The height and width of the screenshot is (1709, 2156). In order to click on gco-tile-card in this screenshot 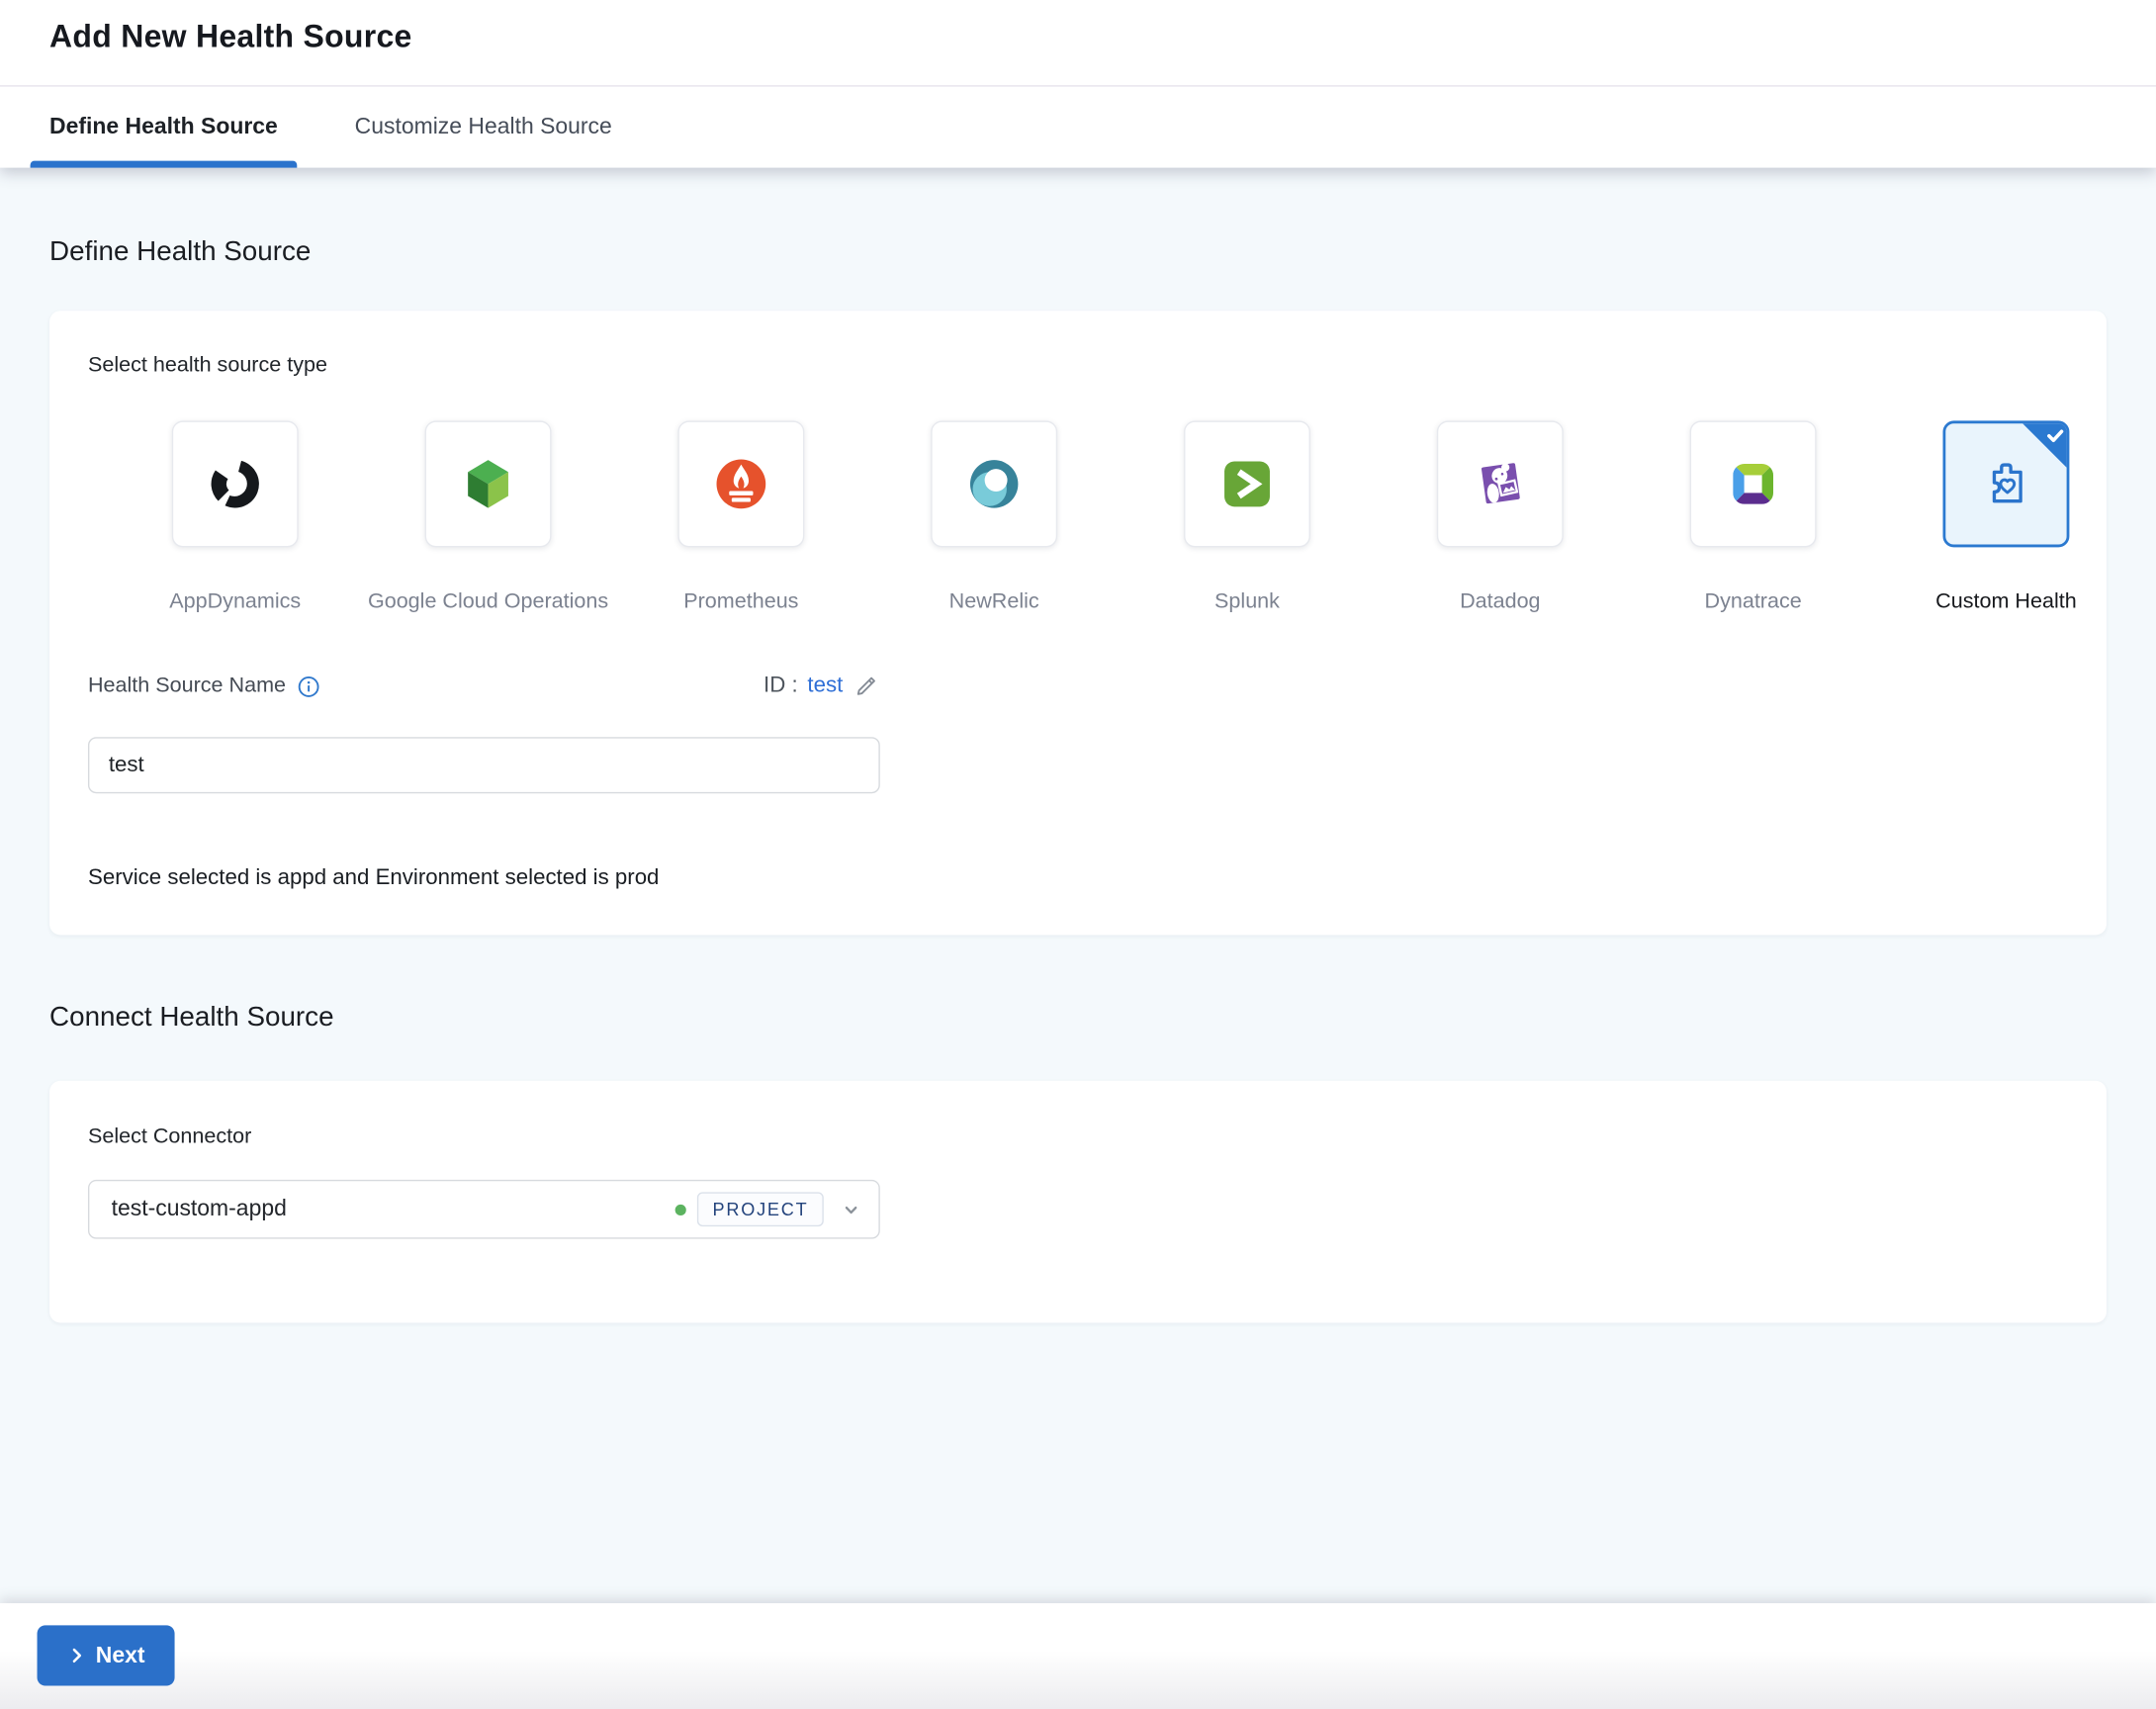, I will do `click(488, 484)`.